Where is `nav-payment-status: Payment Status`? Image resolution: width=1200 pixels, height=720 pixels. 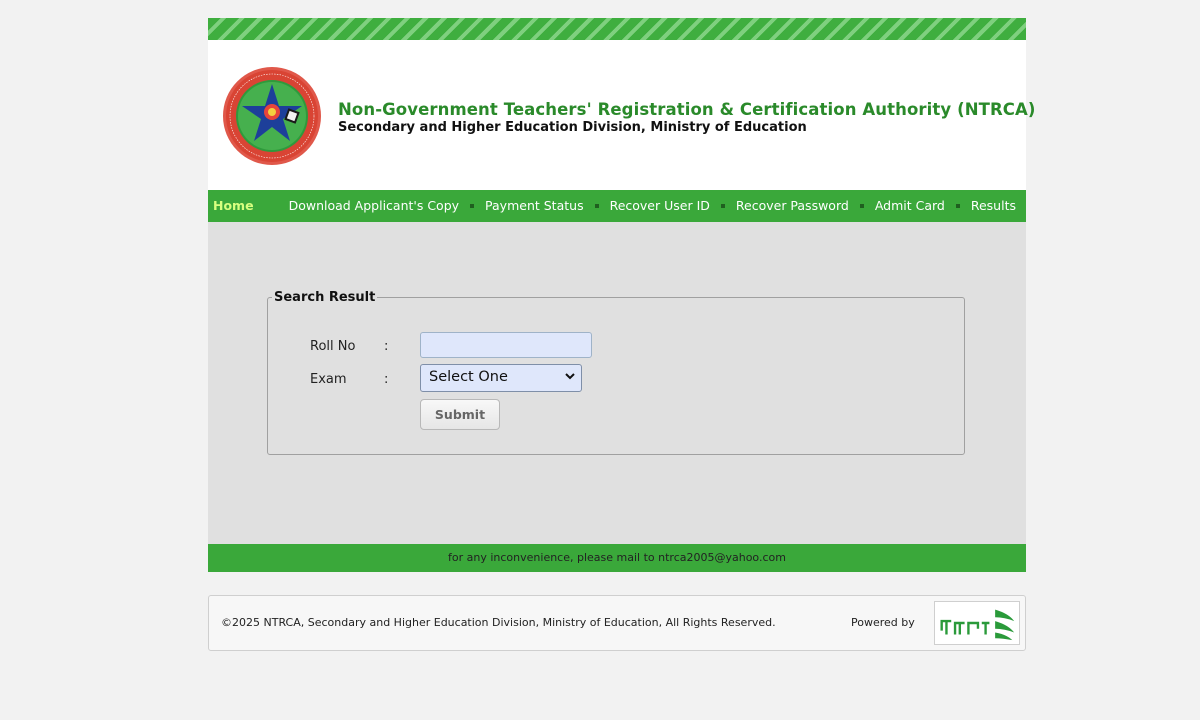 nav-payment-status: Payment Status is located at coordinates (534, 205).